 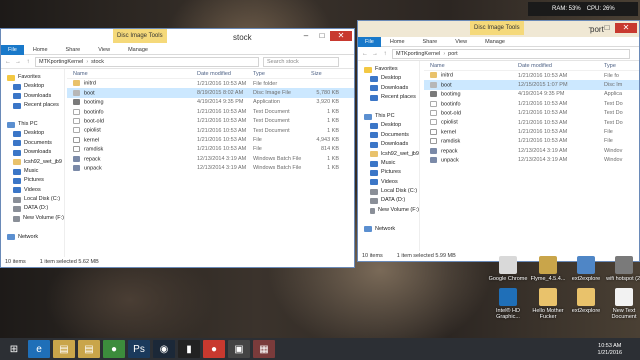 What do you see at coordinates (622, 269) in the screenshot?
I see `desktop-icon-item: wifi hotspot (2)` at bounding box center [622, 269].